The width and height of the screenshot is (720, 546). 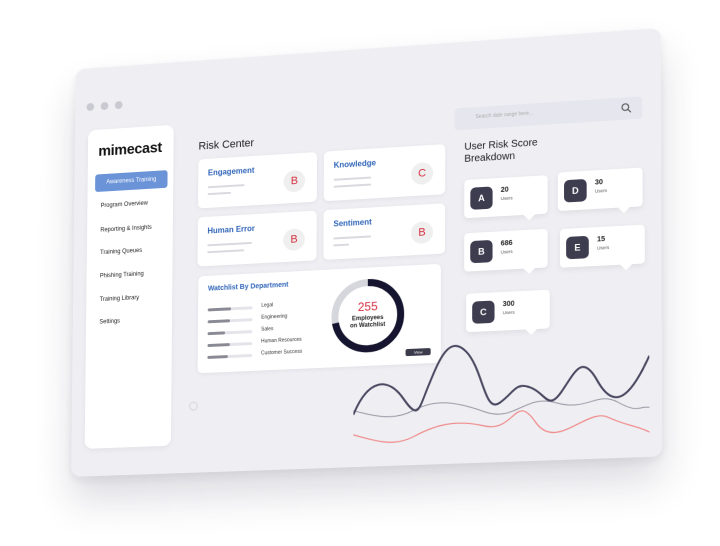 I want to click on trend-wave-decoration, so click(x=501, y=387).